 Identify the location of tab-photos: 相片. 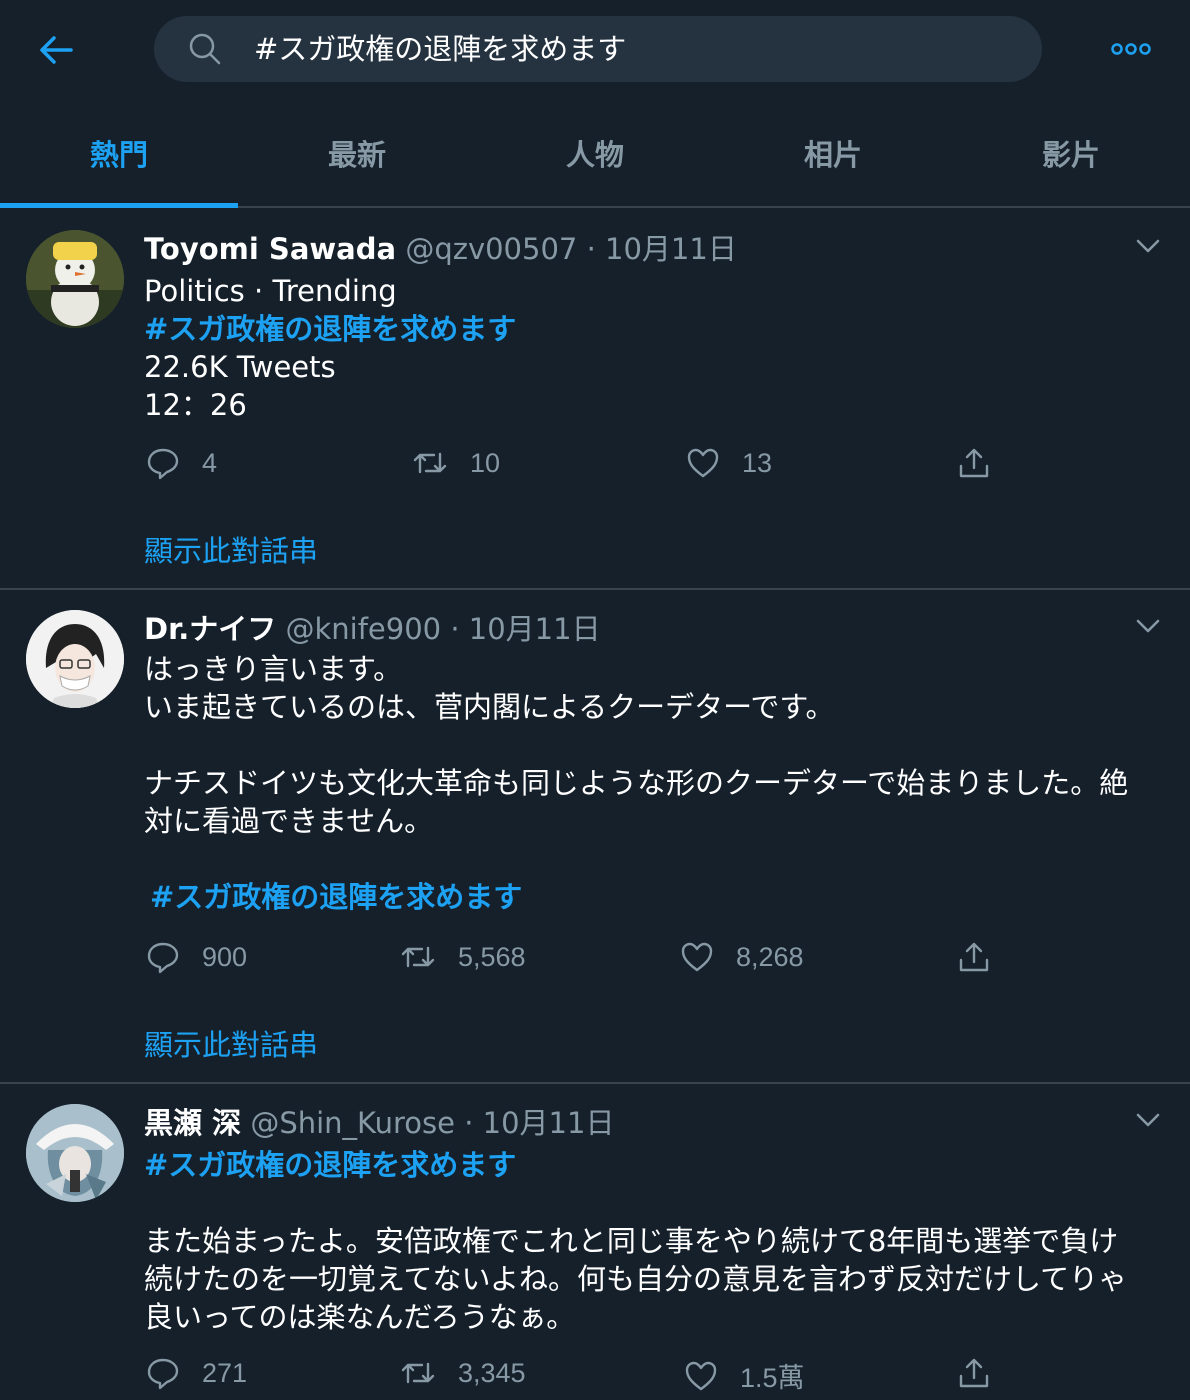
(833, 153).